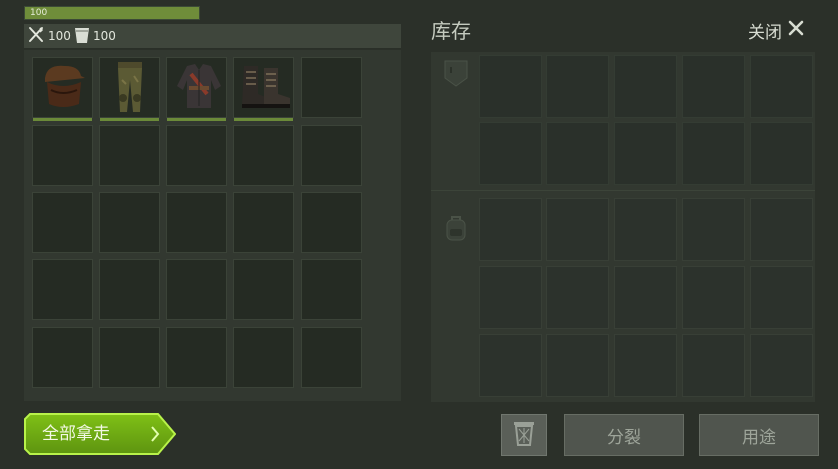 This screenshot has width=838, height=469. I want to click on split-button: 分裂, so click(624, 435).